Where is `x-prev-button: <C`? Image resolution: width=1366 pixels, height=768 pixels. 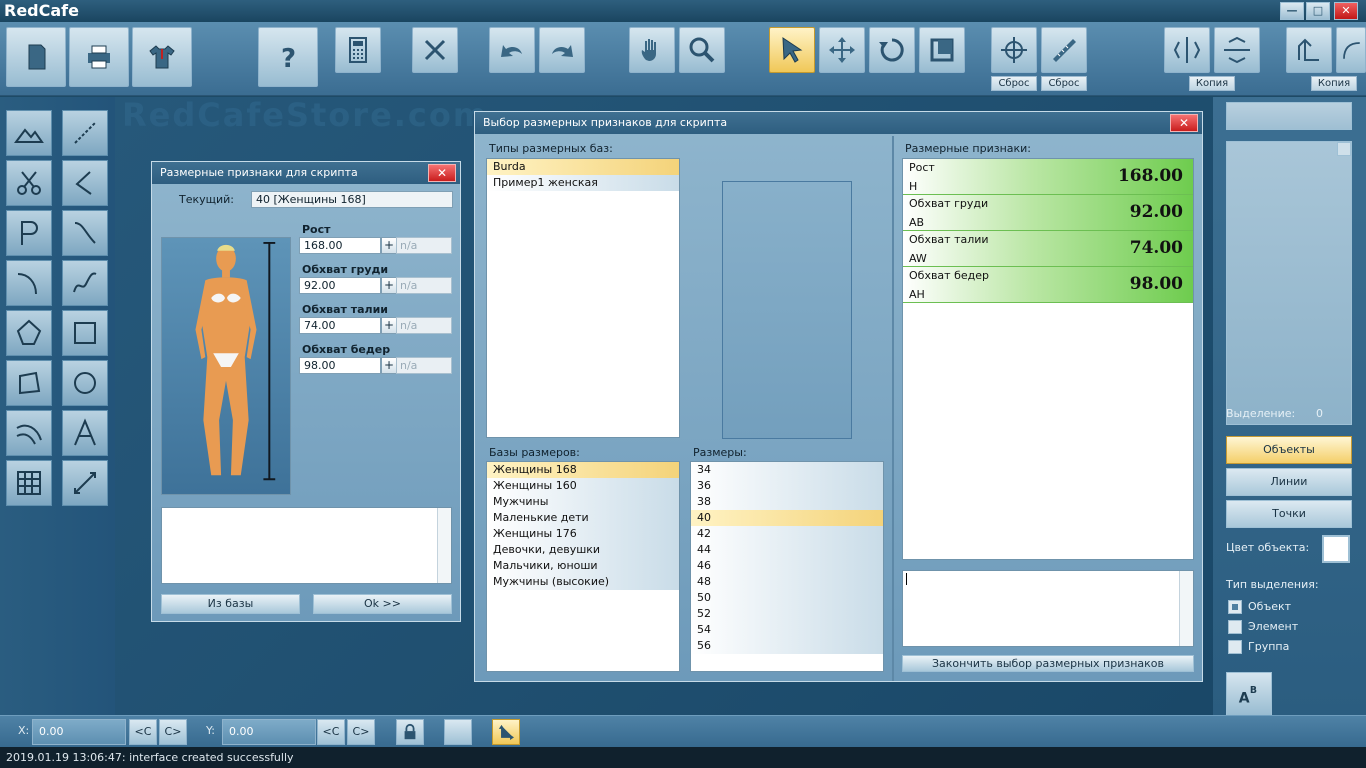
x-prev-button: <C is located at coordinates (143, 732).